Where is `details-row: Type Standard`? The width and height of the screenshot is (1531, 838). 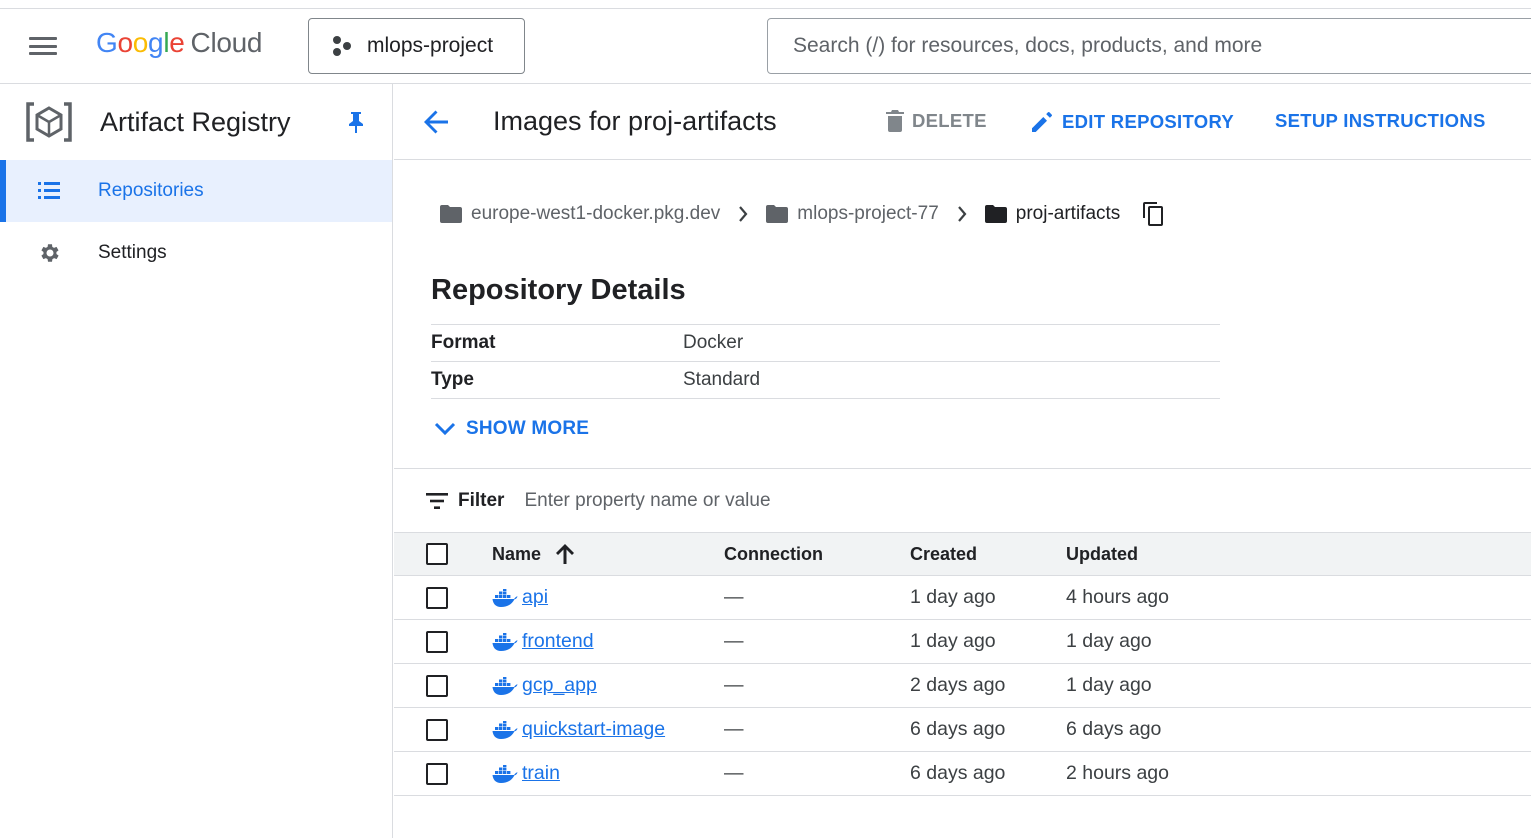 details-row: Type Standard is located at coordinates (825, 380).